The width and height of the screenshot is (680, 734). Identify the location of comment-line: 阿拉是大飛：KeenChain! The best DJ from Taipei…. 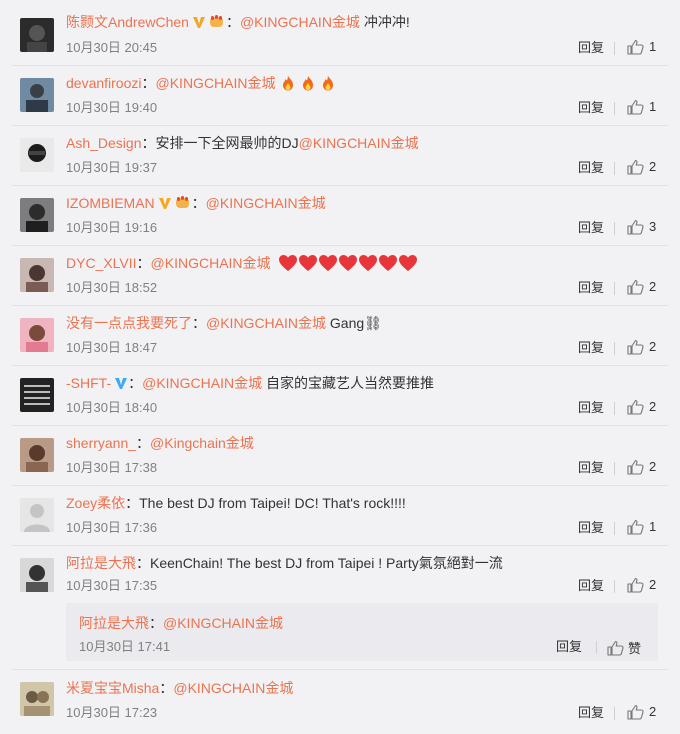
(284, 563).